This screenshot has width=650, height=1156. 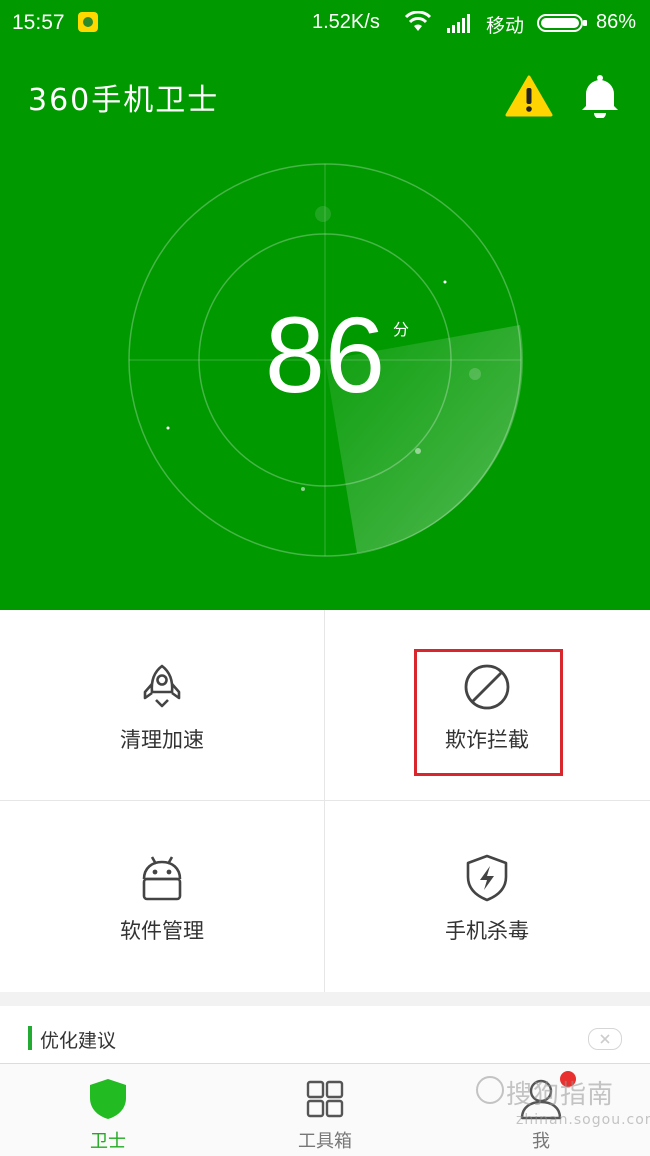 I want to click on score-value: 86, so click(x=325, y=354).